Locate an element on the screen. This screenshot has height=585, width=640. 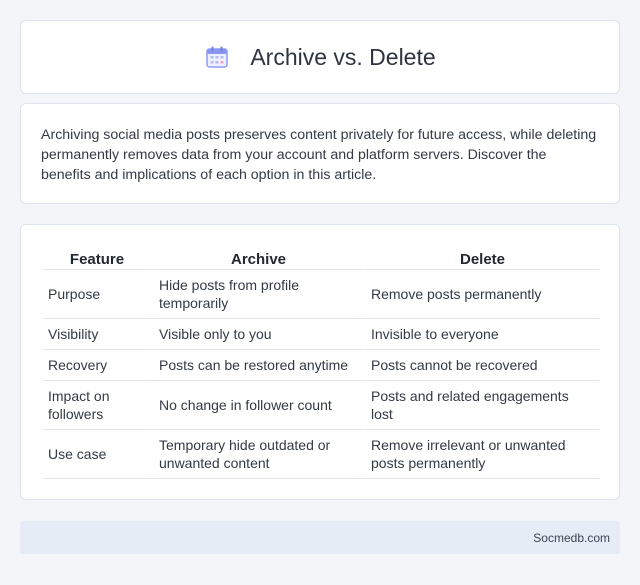
table-header-row: Feature Archive Delete is located at coordinates (321, 257).